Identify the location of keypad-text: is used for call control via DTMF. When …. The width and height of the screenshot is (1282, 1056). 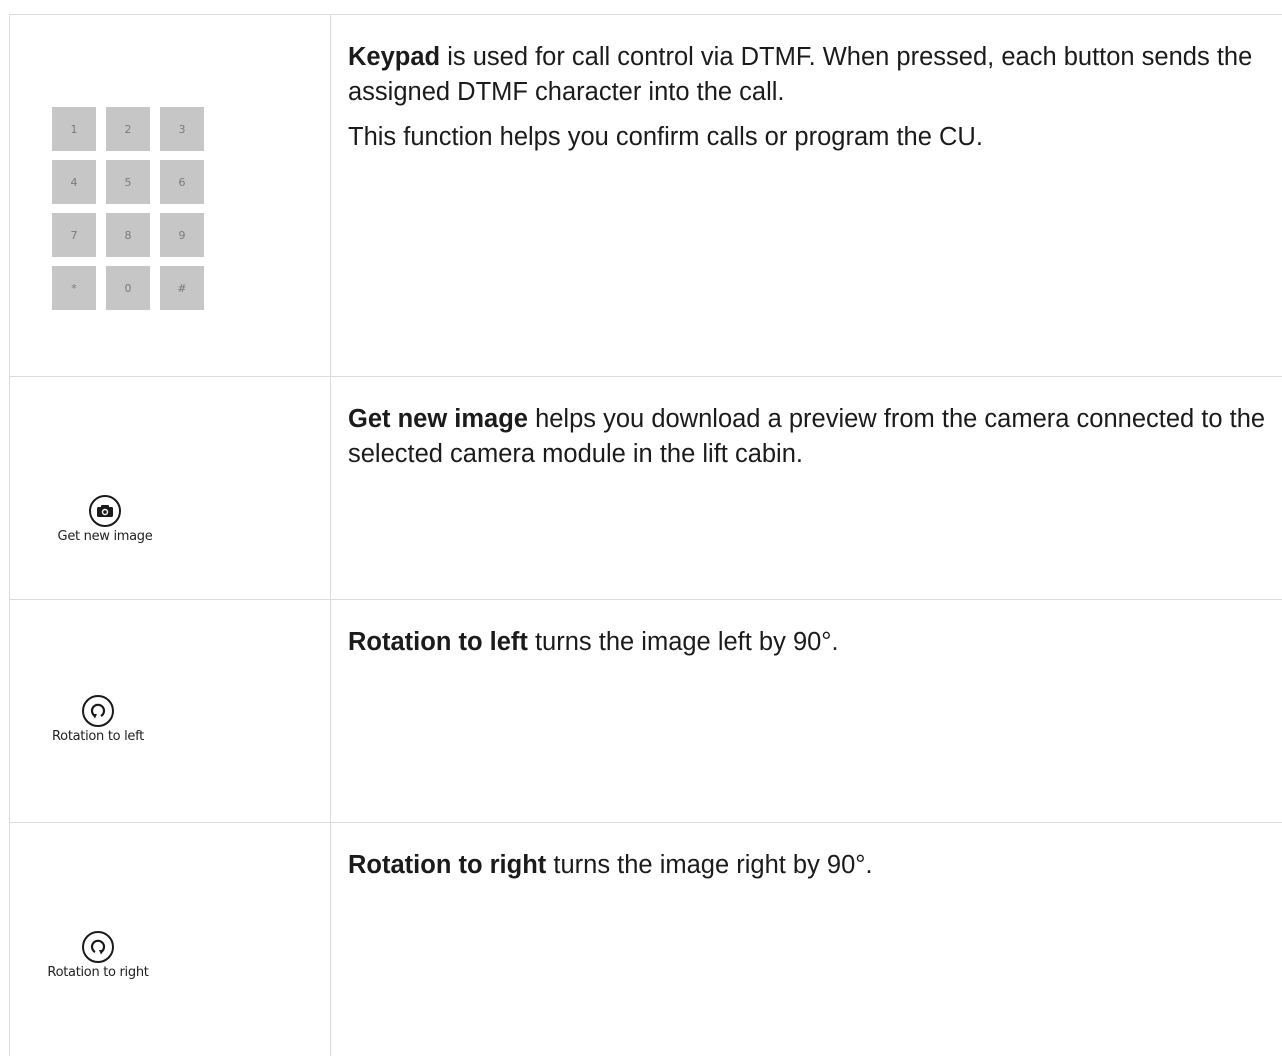
(800, 74).